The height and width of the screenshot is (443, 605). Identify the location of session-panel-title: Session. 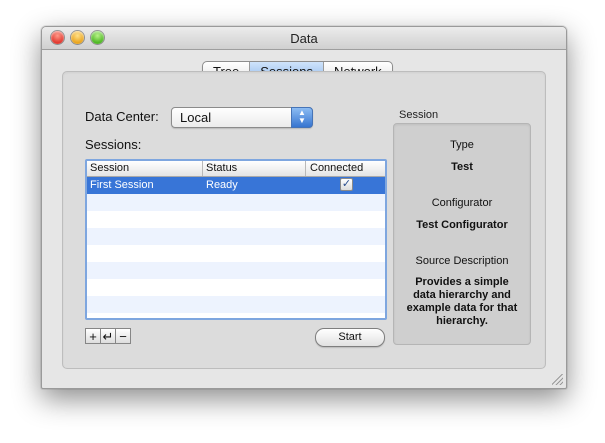
(419, 115).